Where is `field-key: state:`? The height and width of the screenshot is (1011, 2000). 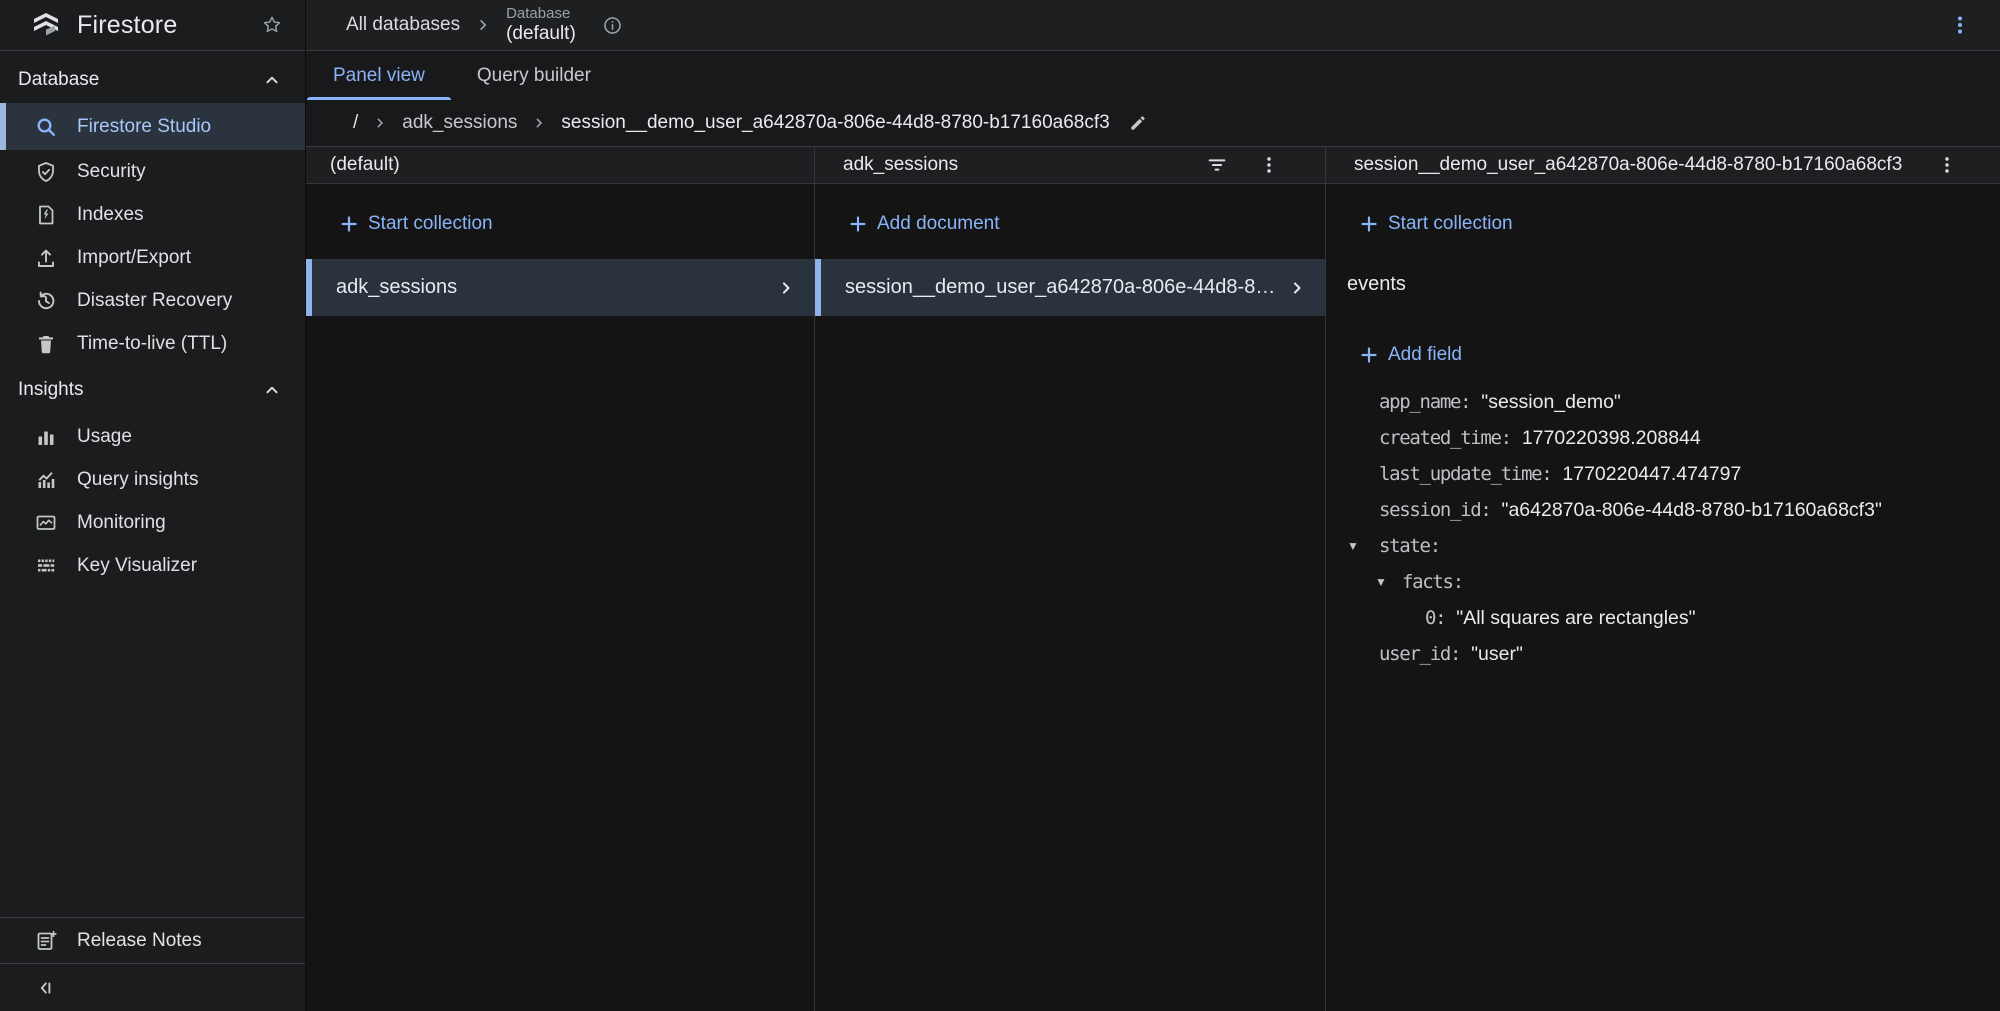
field-key: state: is located at coordinates (1410, 546).